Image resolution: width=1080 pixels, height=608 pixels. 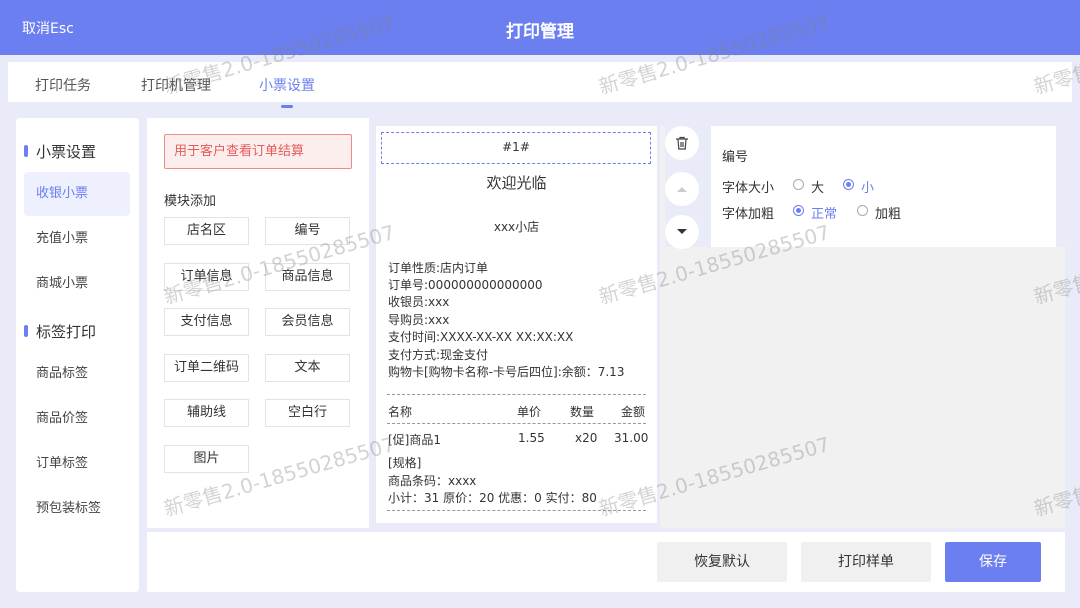 I want to click on properties-title: 编号, so click(x=735, y=157).